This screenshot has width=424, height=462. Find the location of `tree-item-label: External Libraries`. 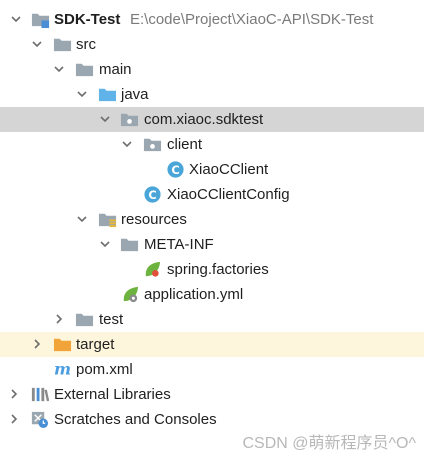

tree-item-label: External Libraries is located at coordinates (112, 394).